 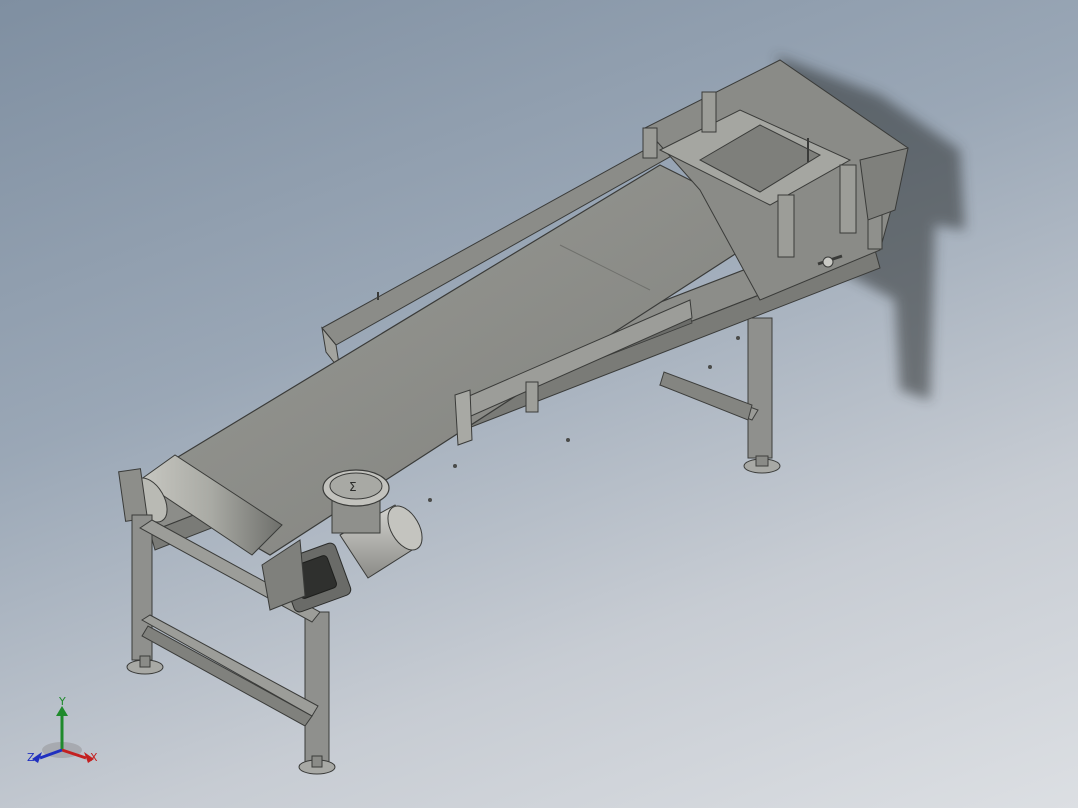 I want to click on axis-triad: Y X Z, so click(x=67, y=732).